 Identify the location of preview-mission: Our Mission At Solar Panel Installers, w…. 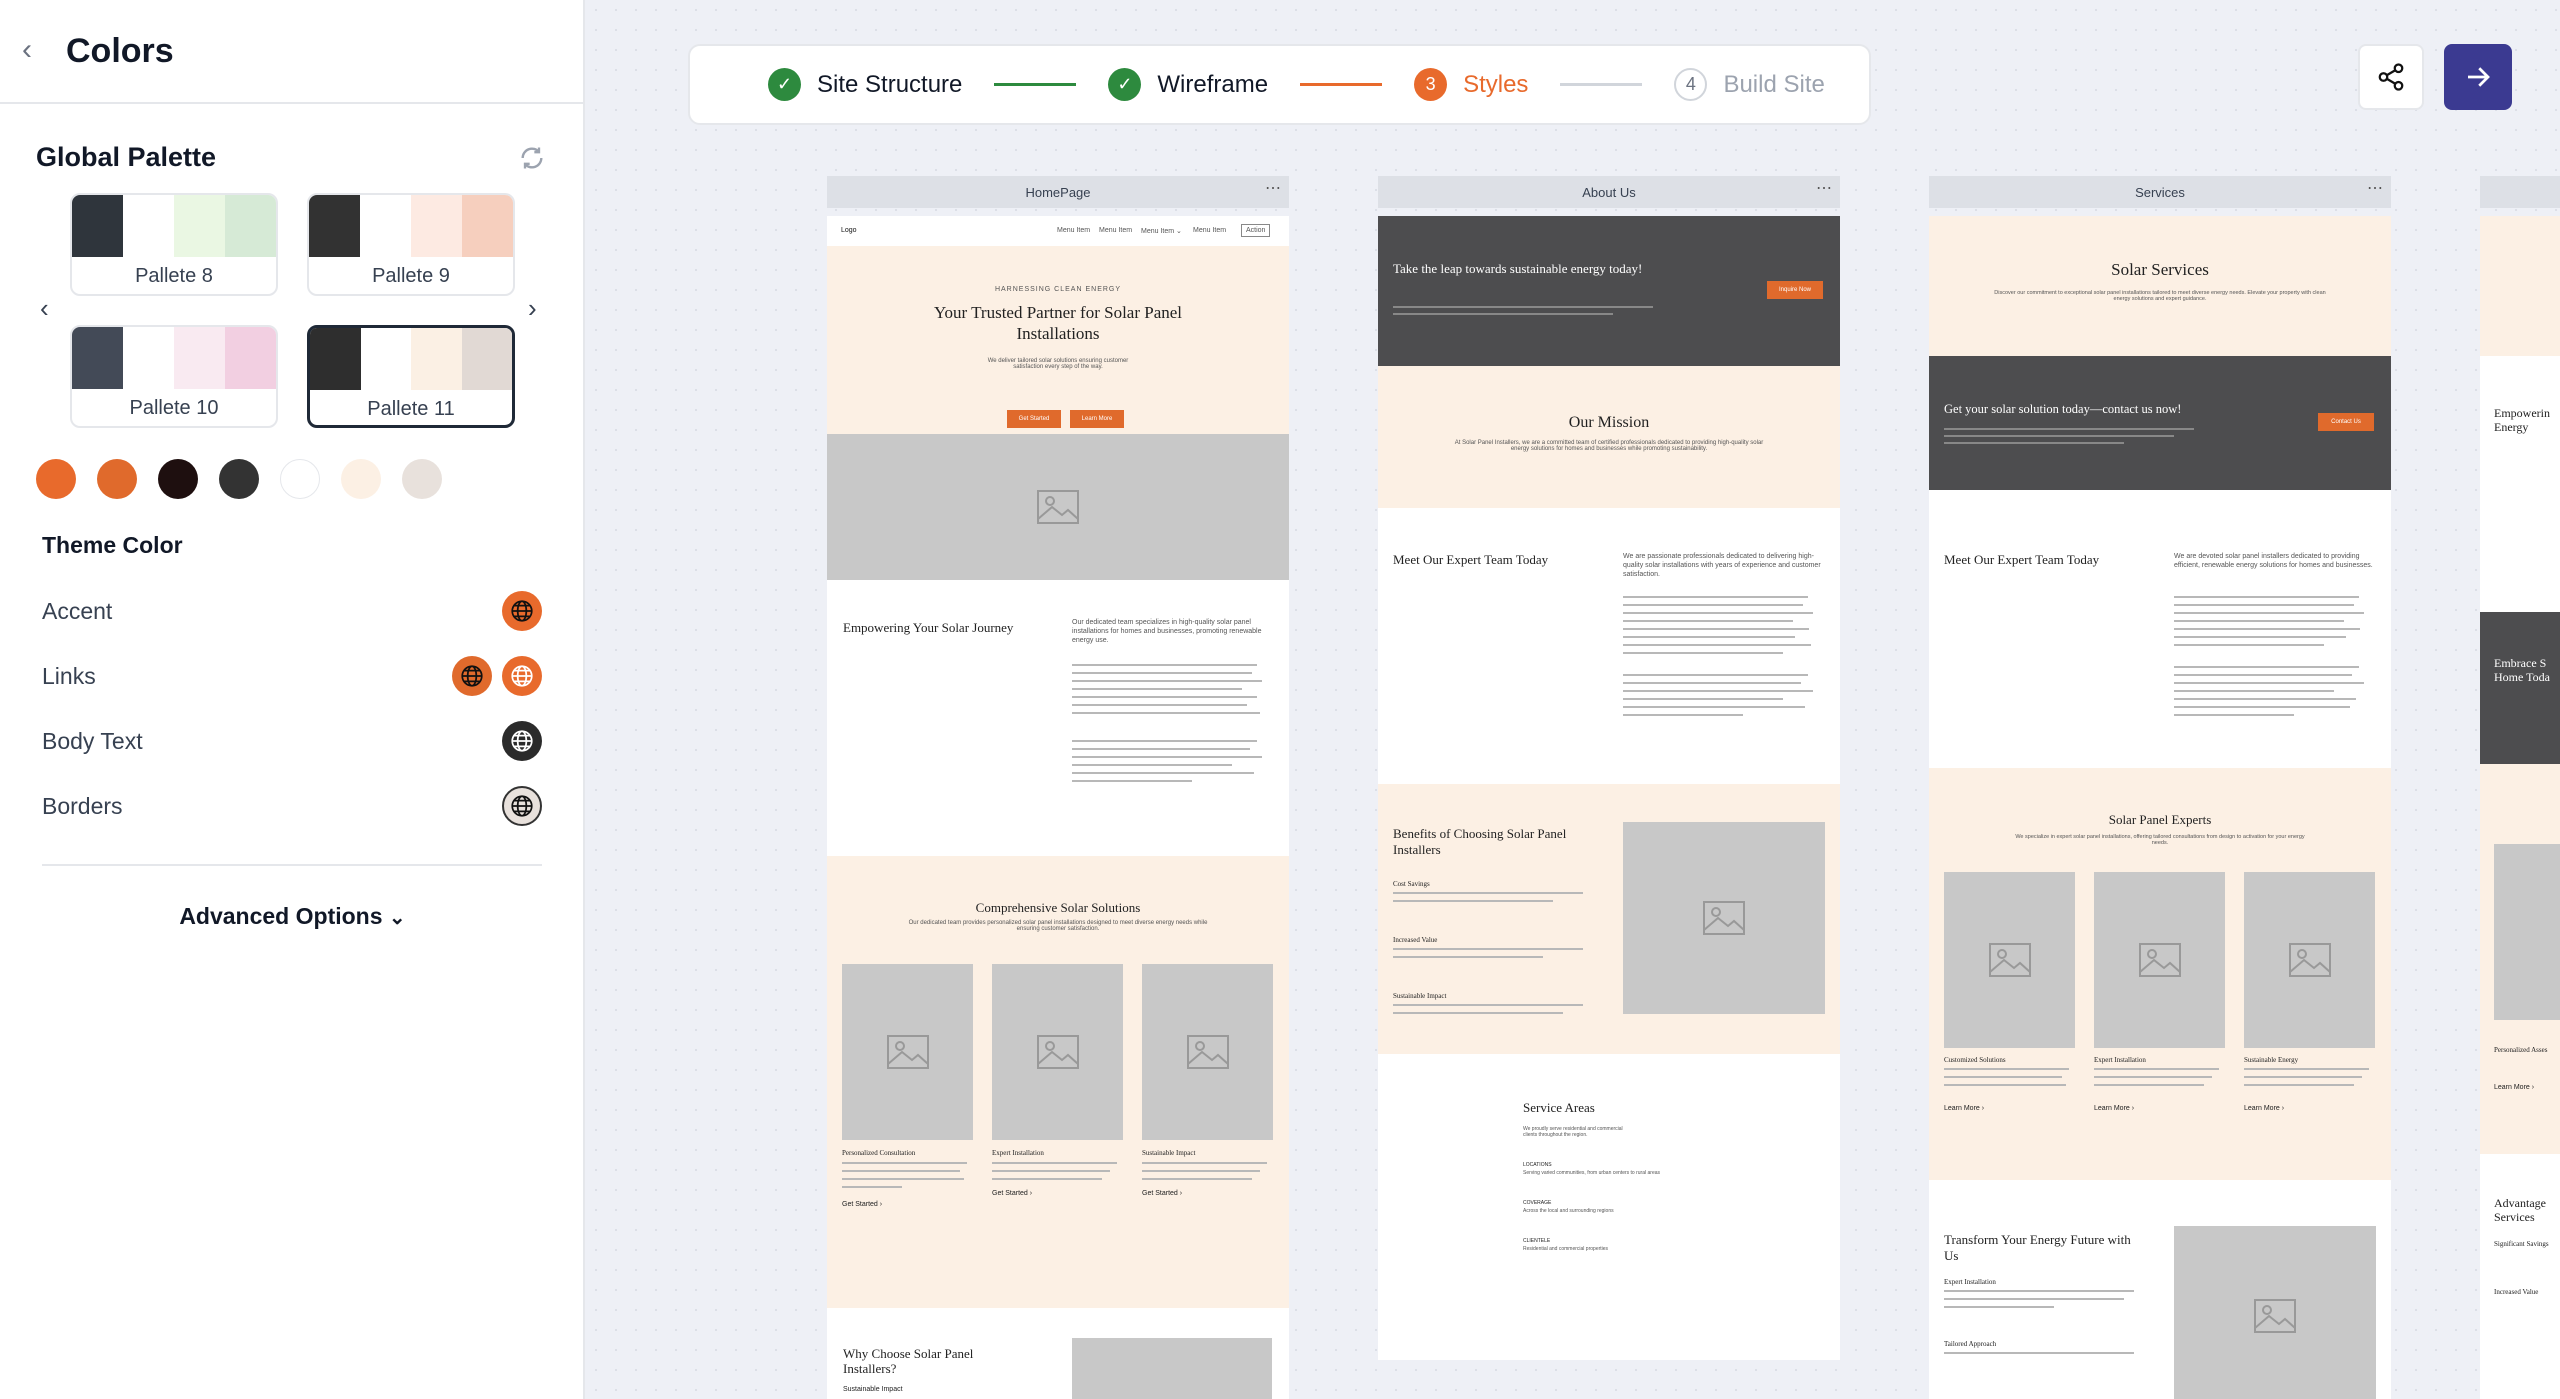
(1609, 437).